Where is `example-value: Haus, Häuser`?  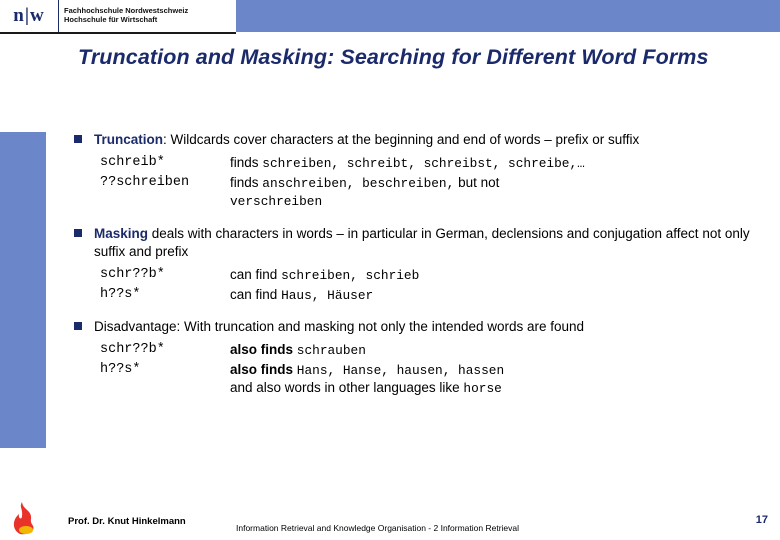 example-value: Haus, Häuser is located at coordinates (327, 296).